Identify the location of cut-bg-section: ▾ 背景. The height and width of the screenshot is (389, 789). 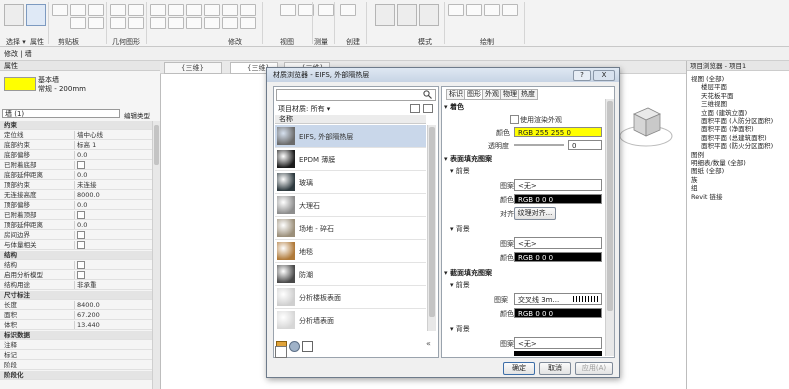
(530, 329).